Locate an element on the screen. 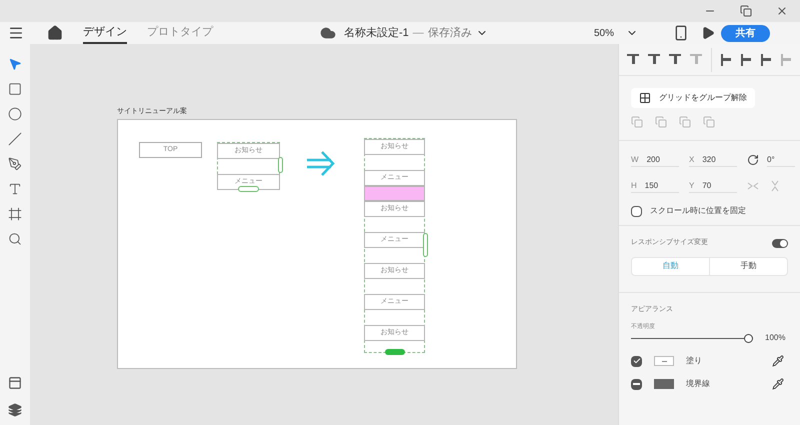 The image size is (800, 425). rotation-field: 0° is located at coordinates (781, 160).